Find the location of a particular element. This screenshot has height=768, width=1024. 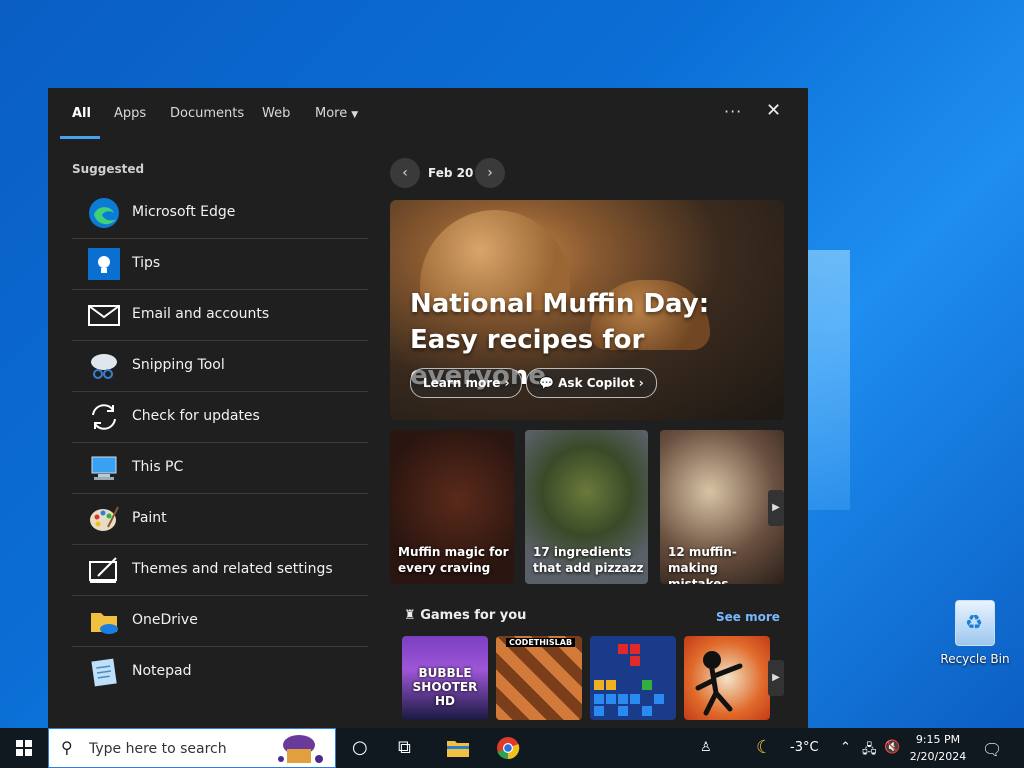

story-caption: 12 muffin-making mistakes is located at coordinates (702, 564).